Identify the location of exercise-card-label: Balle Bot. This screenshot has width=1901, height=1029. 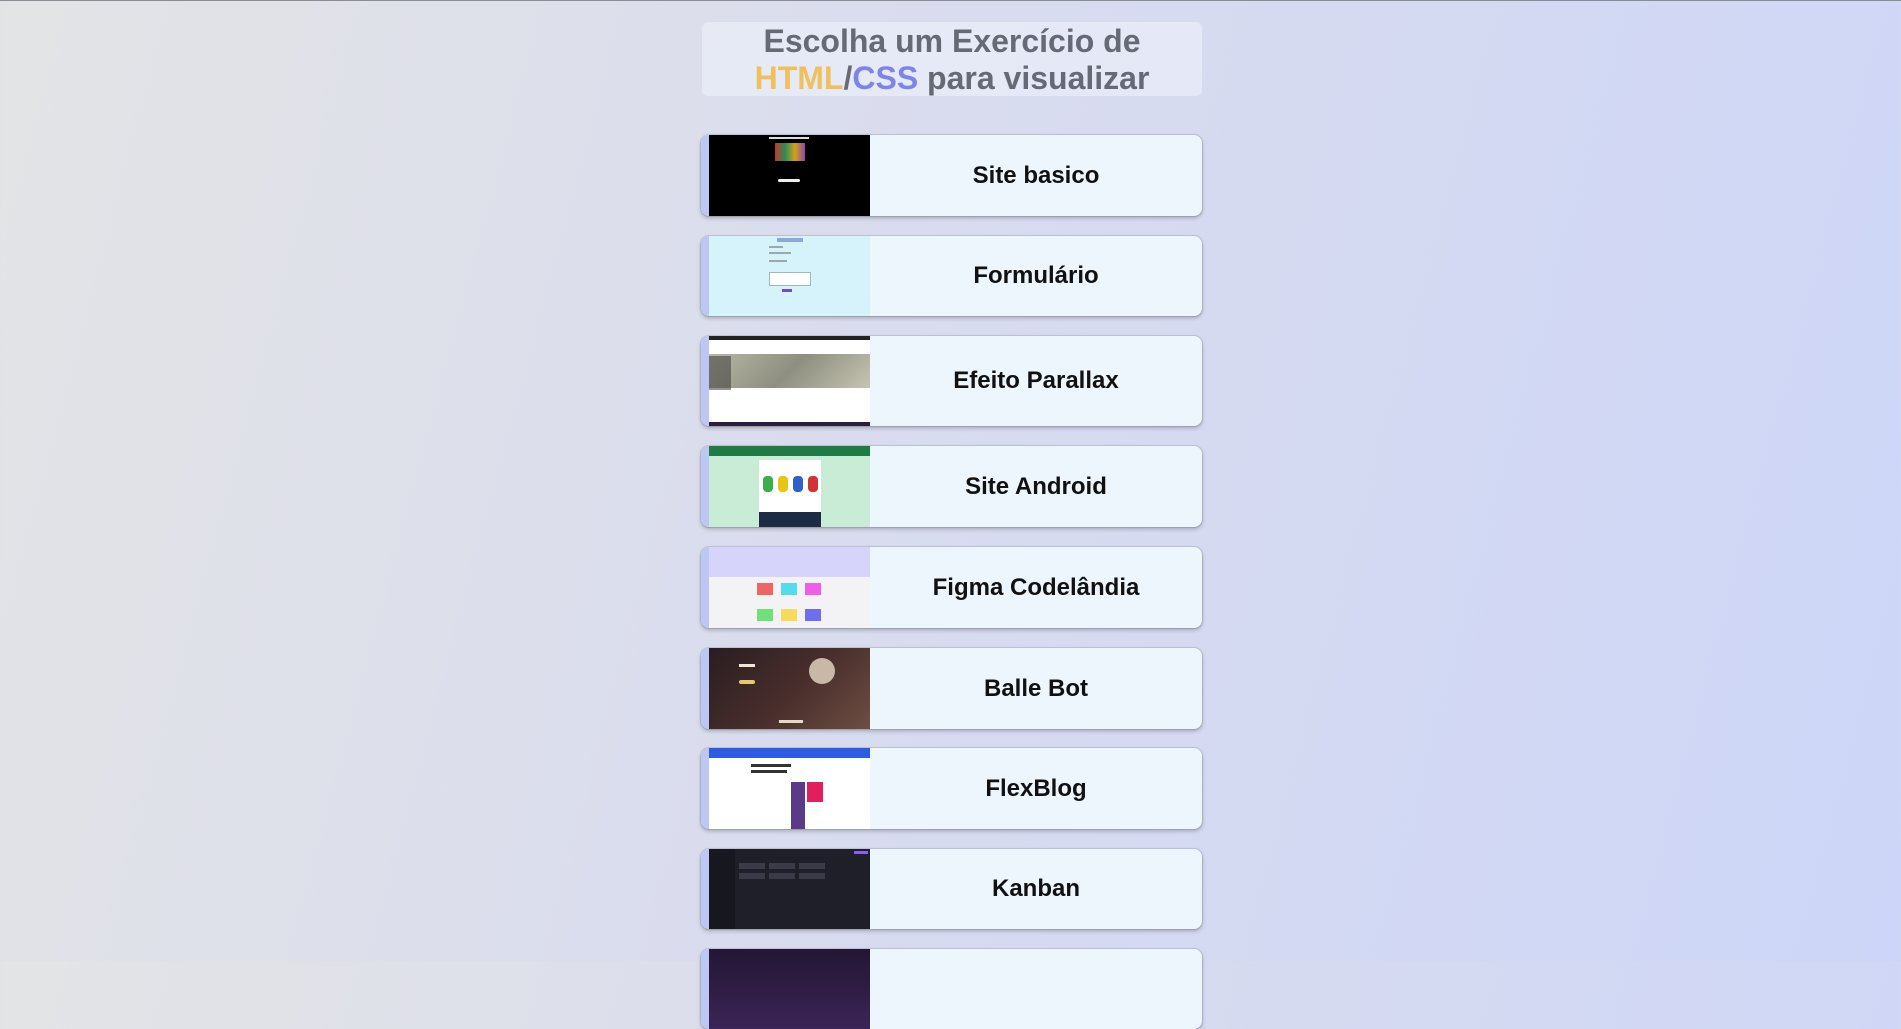
(1035, 688).